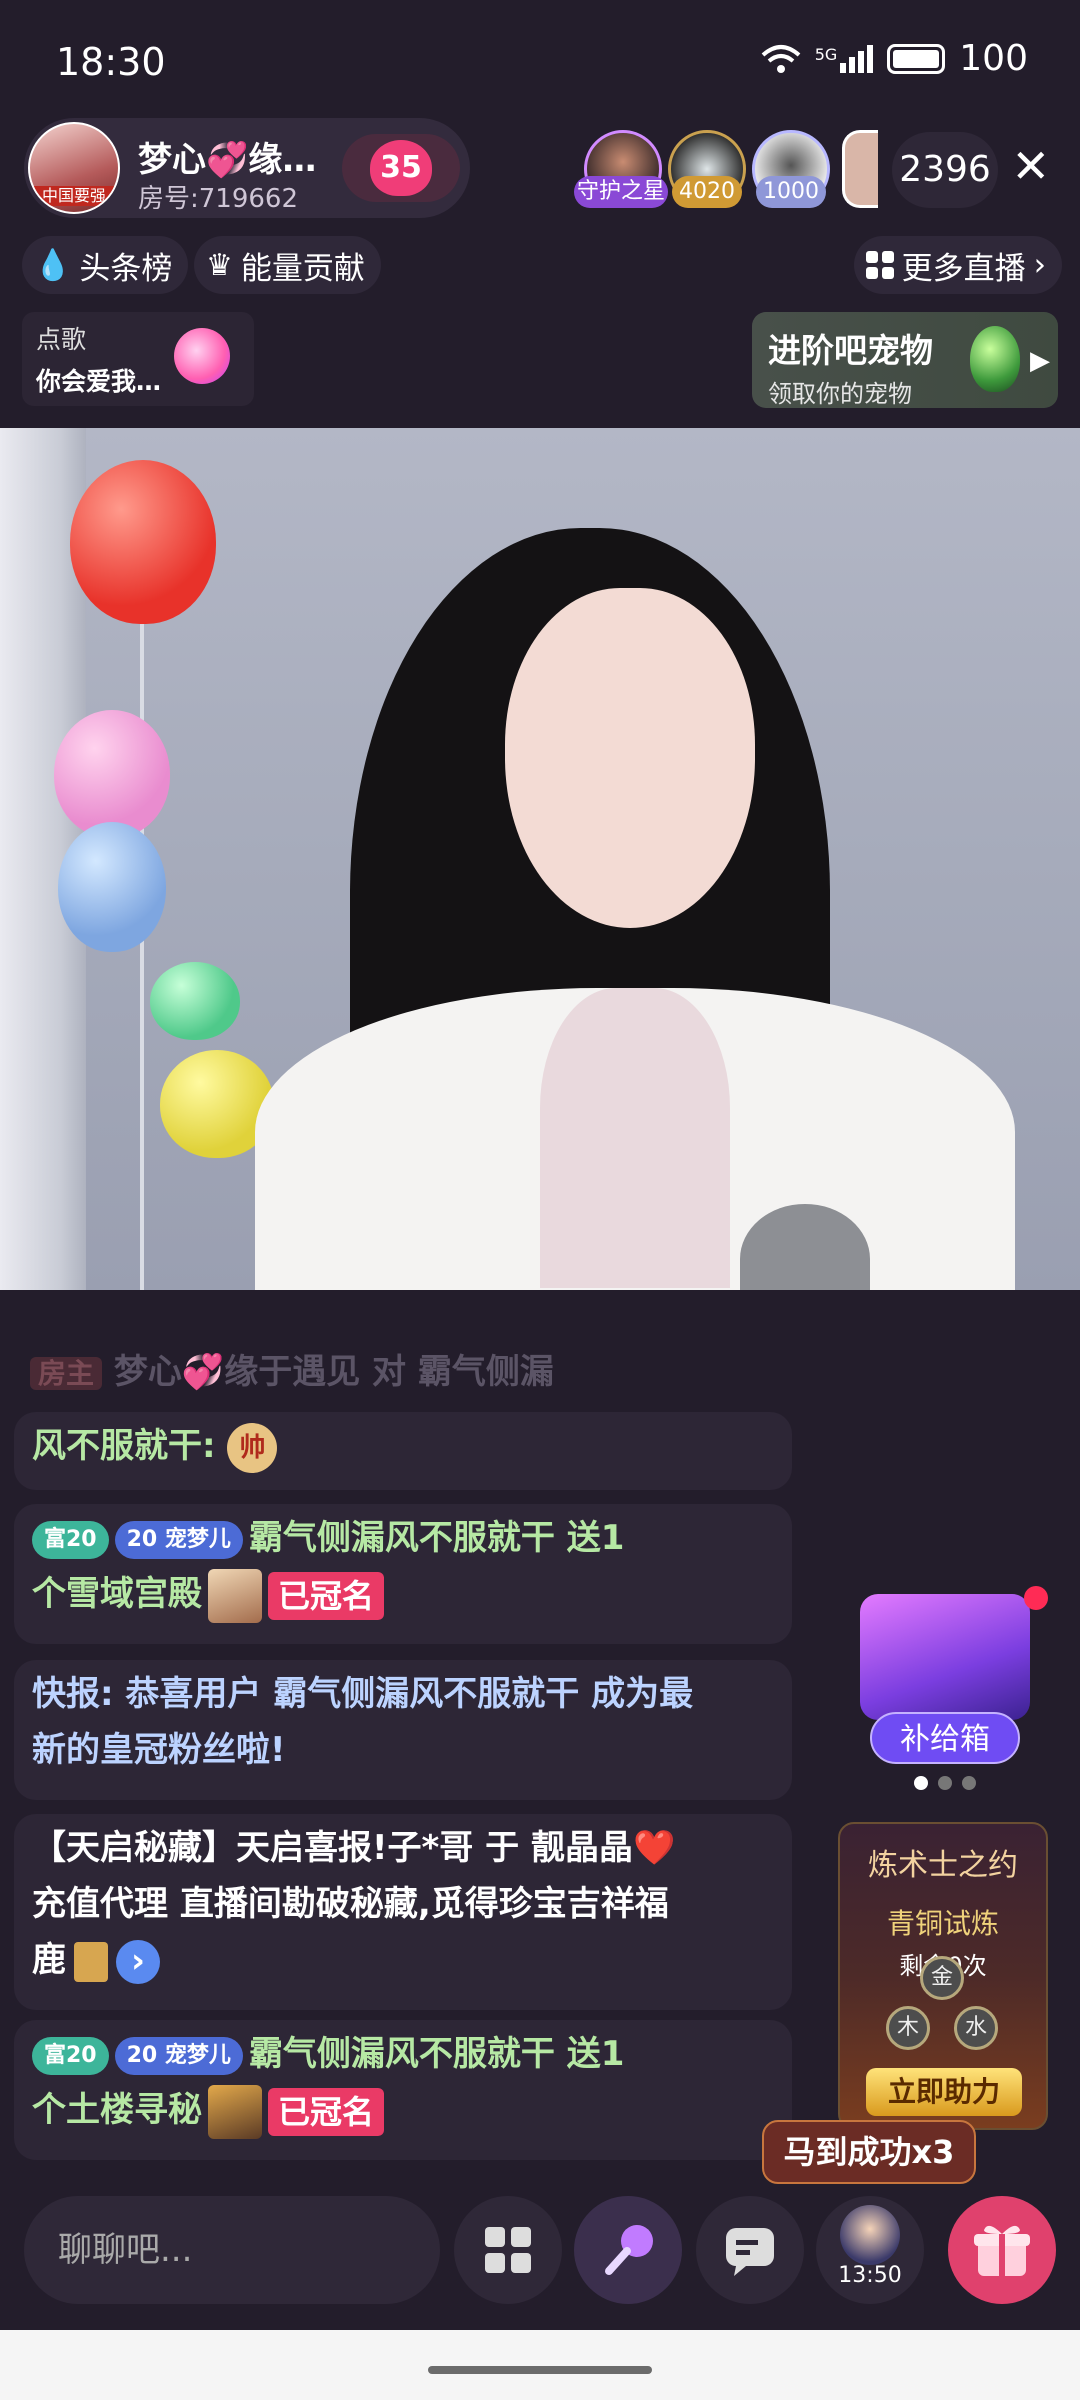 This screenshot has height=2400, width=1080. I want to click on signal-icon: 5G, so click(844, 58).